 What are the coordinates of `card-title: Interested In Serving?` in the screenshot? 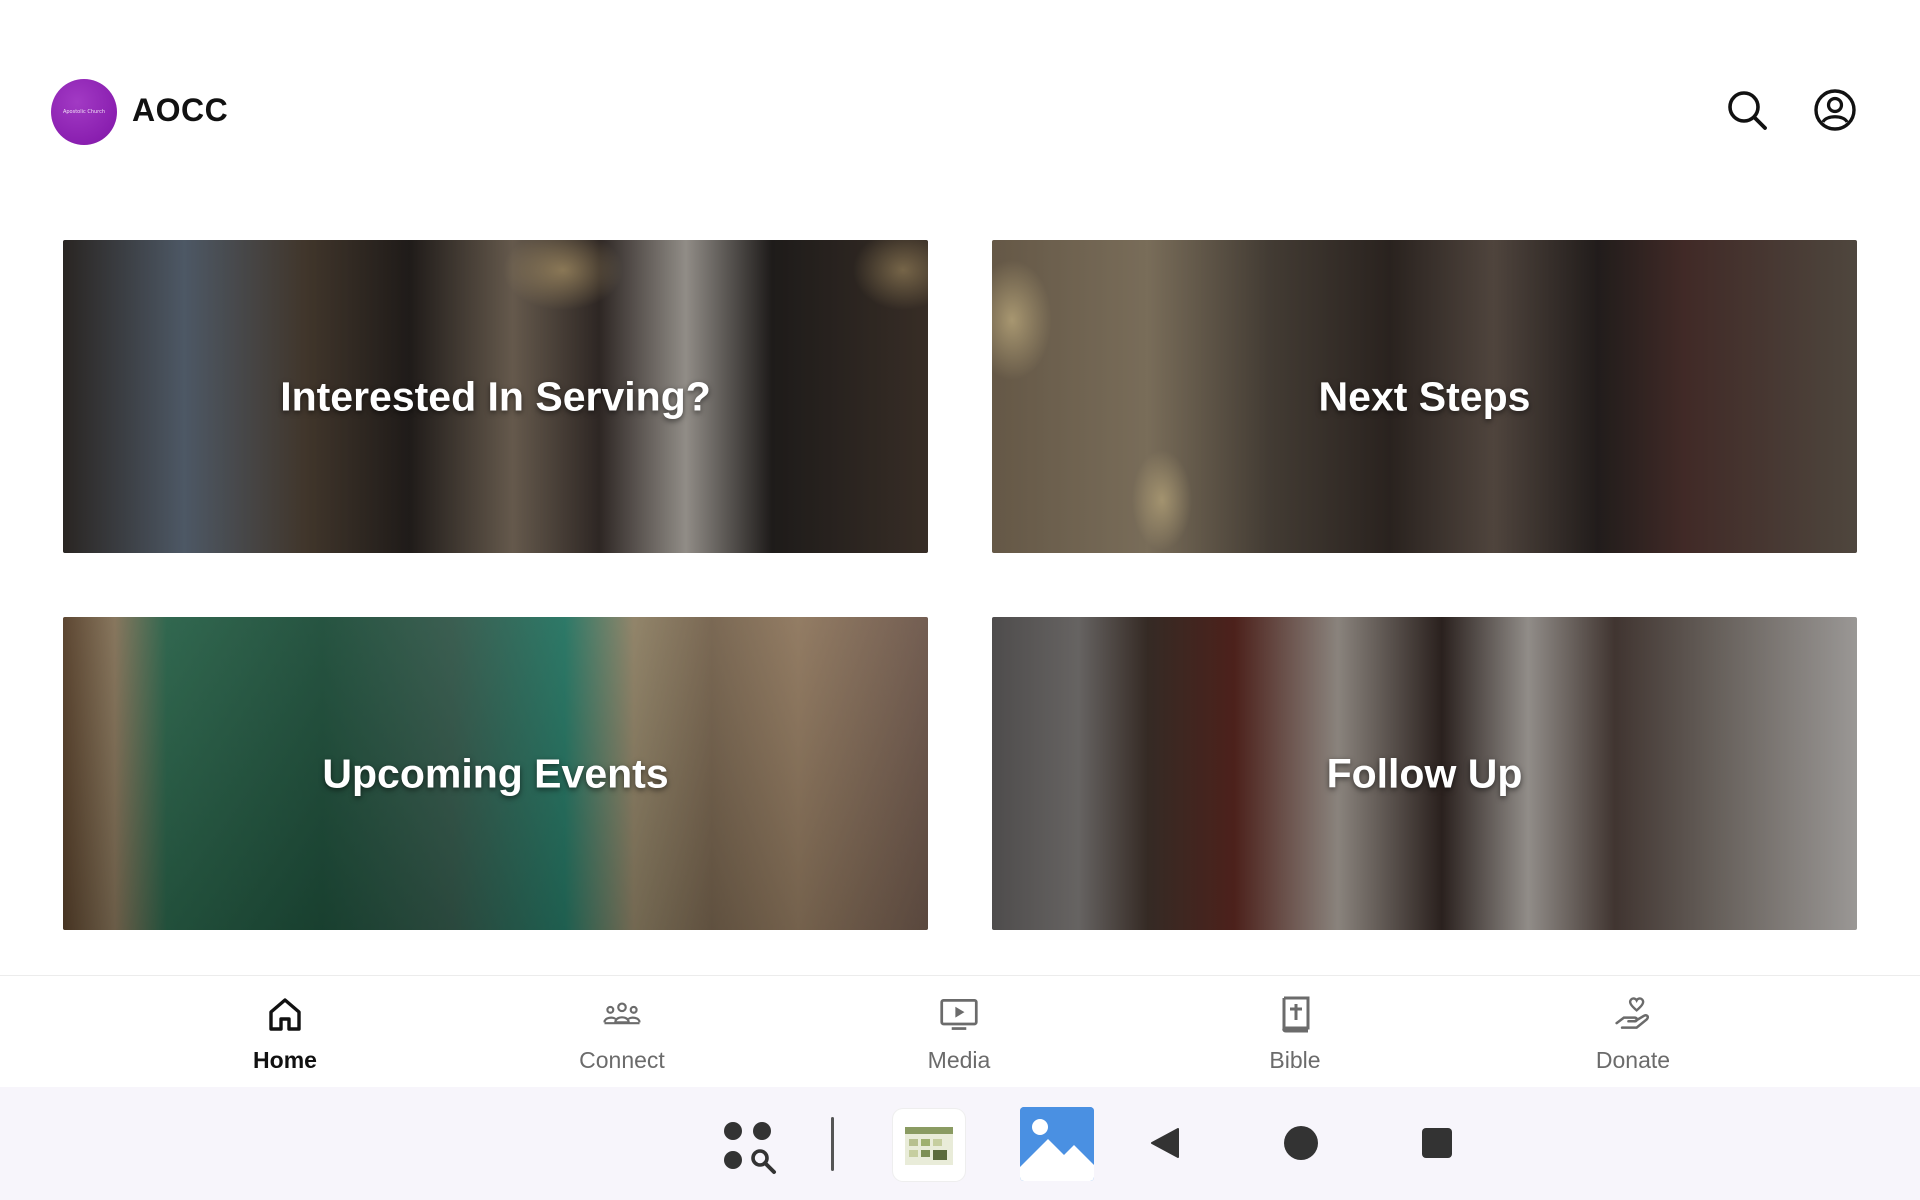 It's located at (495, 396).